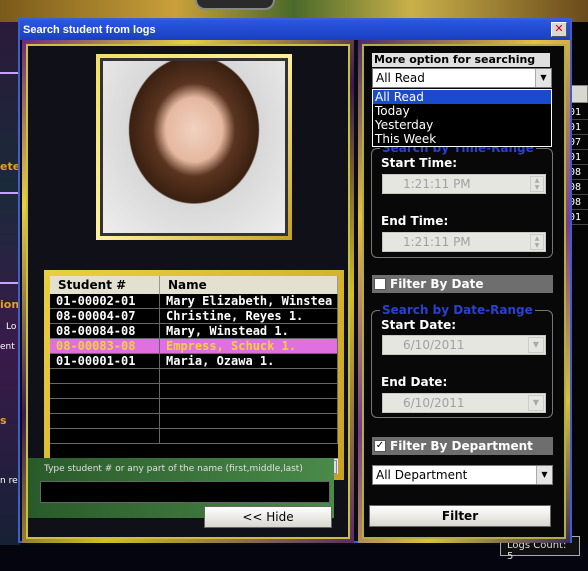 The height and width of the screenshot is (571, 588). I want to click on dropdown-option: This Week, so click(462, 139).